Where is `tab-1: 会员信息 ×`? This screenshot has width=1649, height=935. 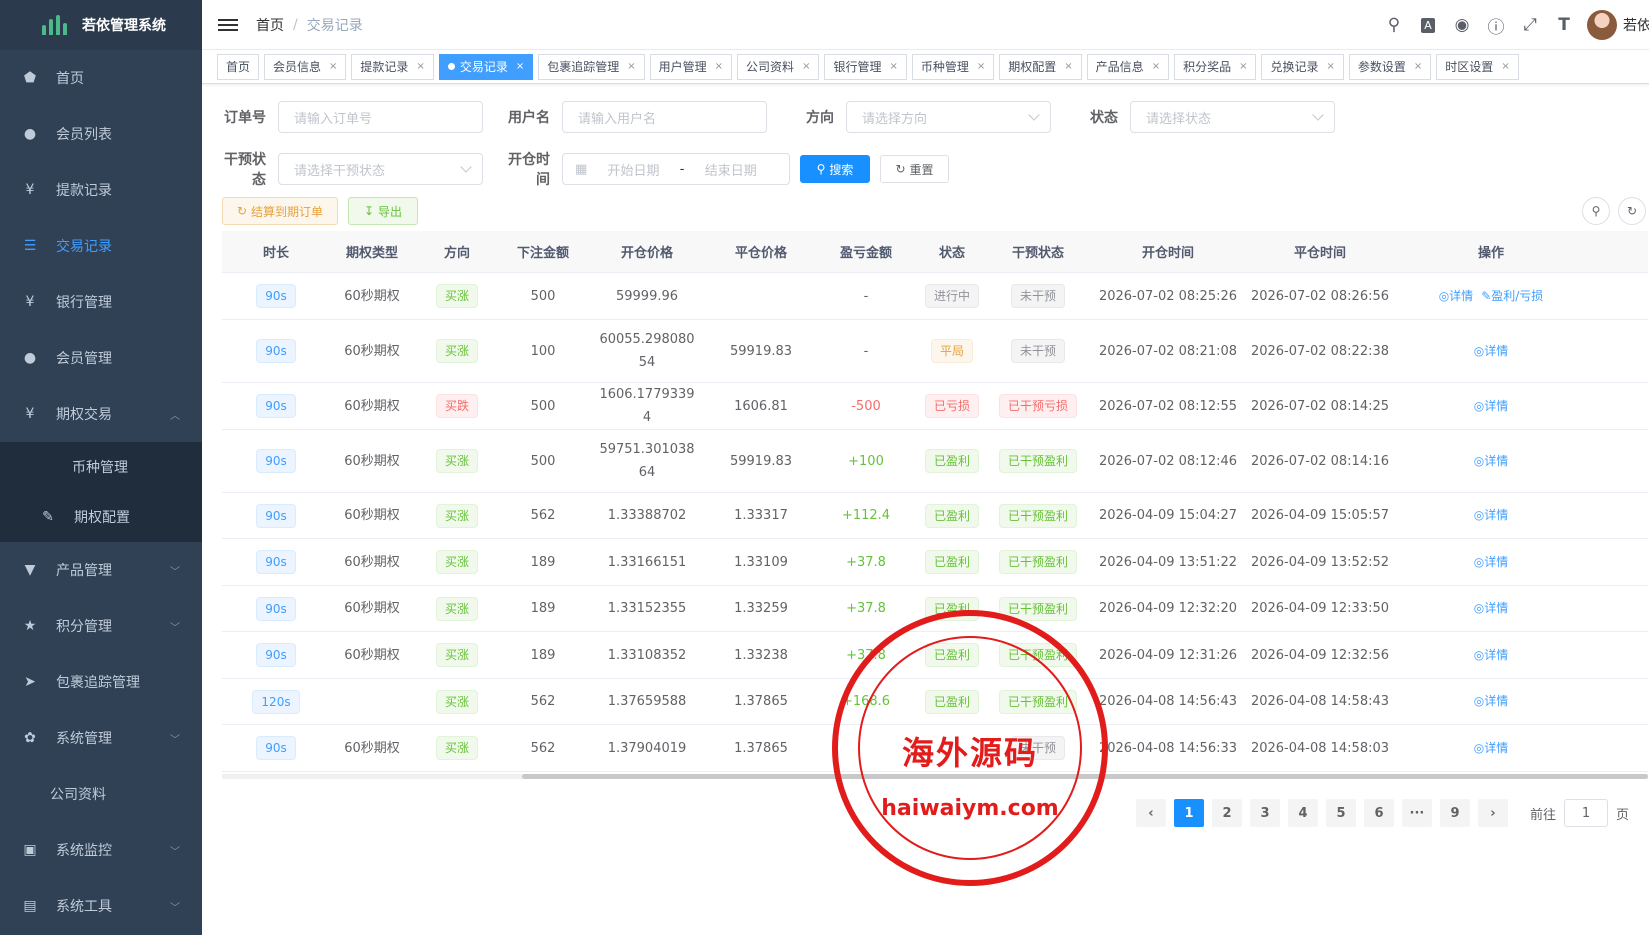
tab-1: 会员信息 × is located at coordinates (305, 66).